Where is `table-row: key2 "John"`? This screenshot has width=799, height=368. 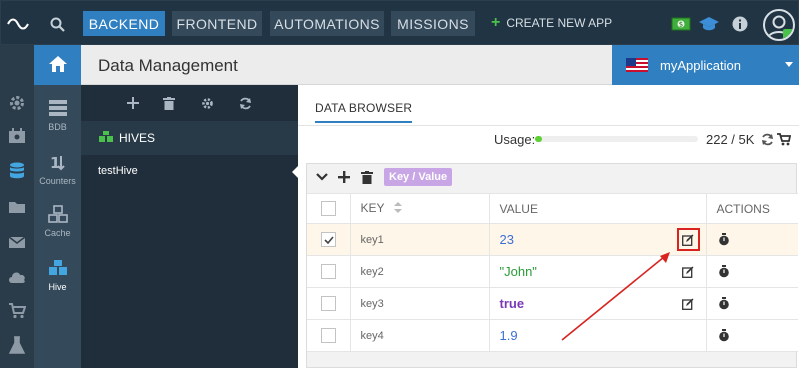
table-row: key2 "John" is located at coordinates (552, 271).